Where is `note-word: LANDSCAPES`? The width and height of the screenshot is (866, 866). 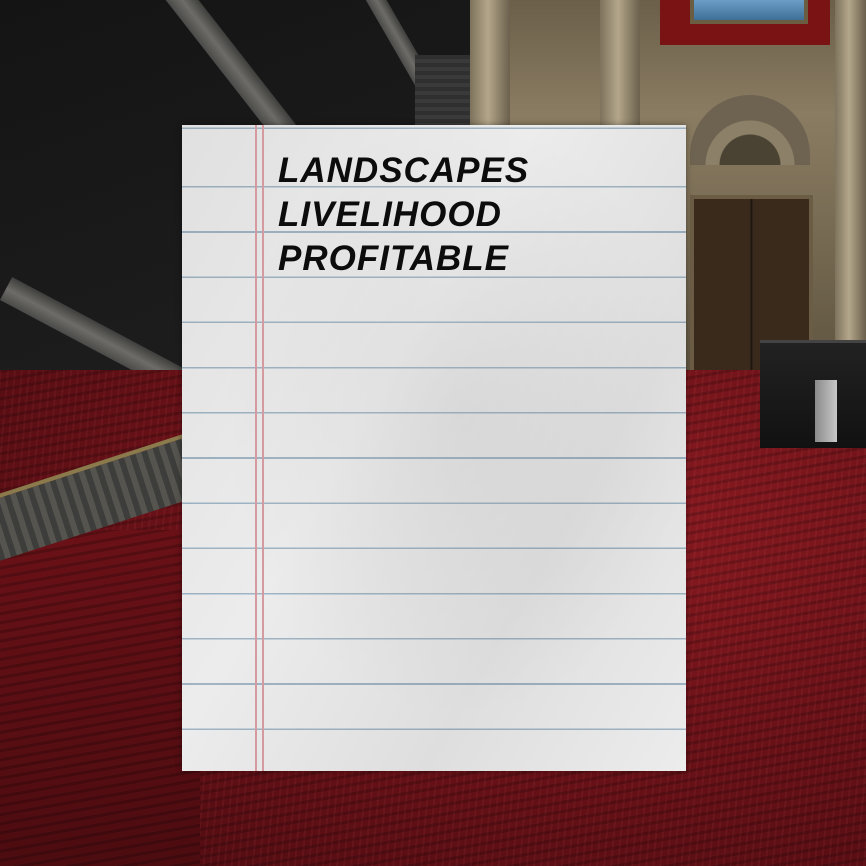 note-word: LANDSCAPES is located at coordinates (404, 170).